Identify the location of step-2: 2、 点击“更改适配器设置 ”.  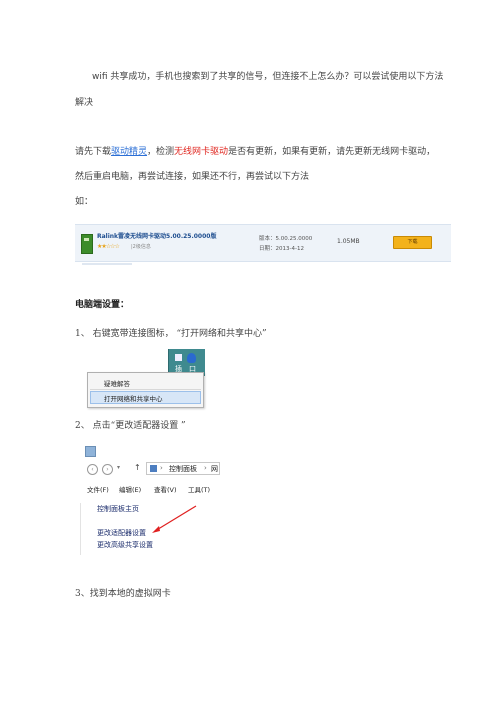
(130, 426).